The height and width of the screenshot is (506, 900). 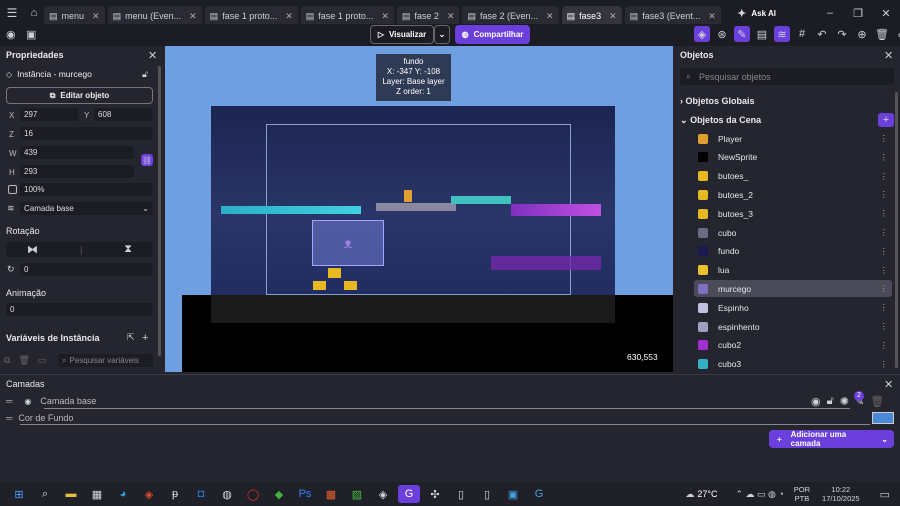 What do you see at coordinates (86, 133) in the screenshot?
I see `z-field: 16` at bounding box center [86, 133].